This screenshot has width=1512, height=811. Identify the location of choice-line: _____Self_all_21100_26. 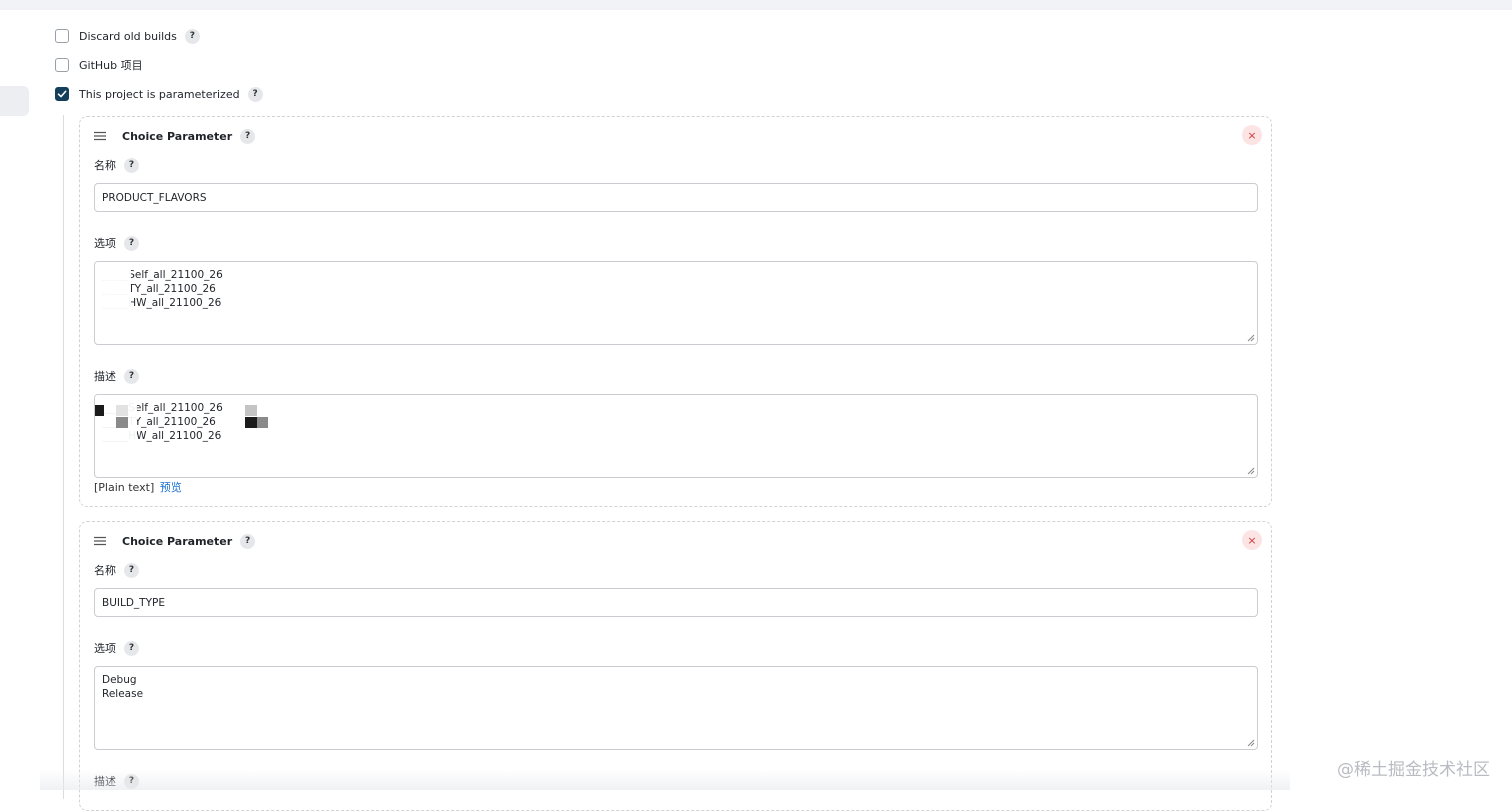
(162, 275).